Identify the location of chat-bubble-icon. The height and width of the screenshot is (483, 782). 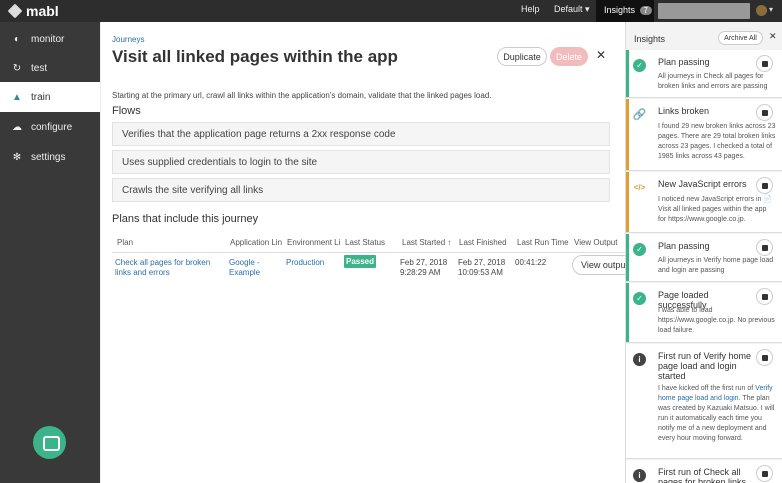
(49, 442).